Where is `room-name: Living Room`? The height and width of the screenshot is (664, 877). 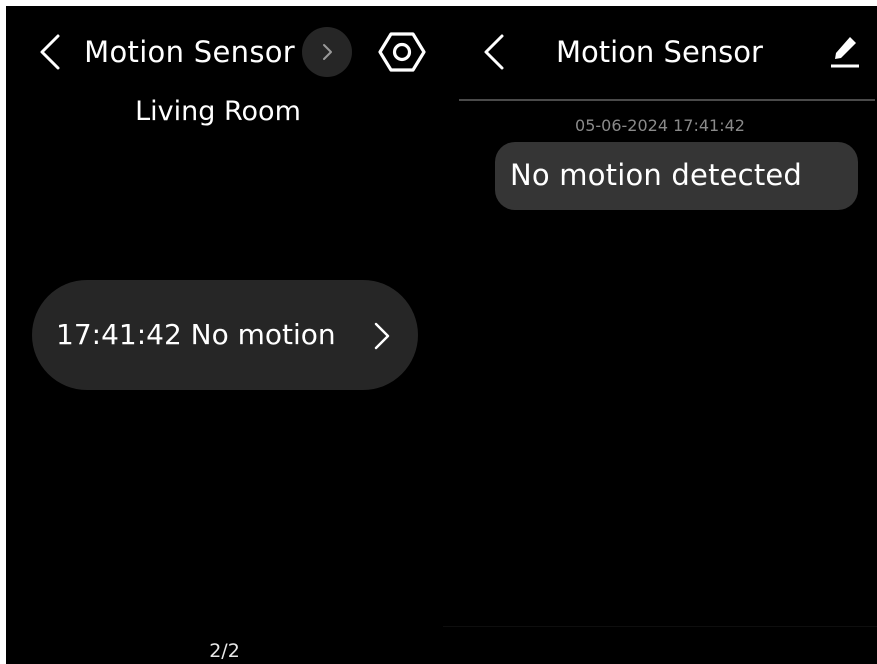 room-name: Living Room is located at coordinates (218, 111).